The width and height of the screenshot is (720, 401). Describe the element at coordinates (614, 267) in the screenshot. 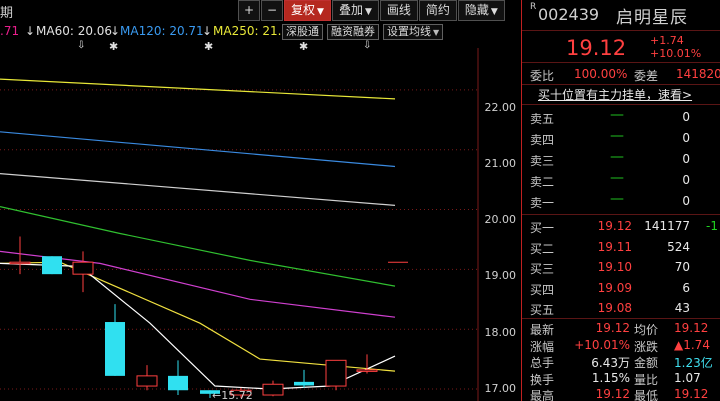

I see `buy-price: 19.10` at that location.